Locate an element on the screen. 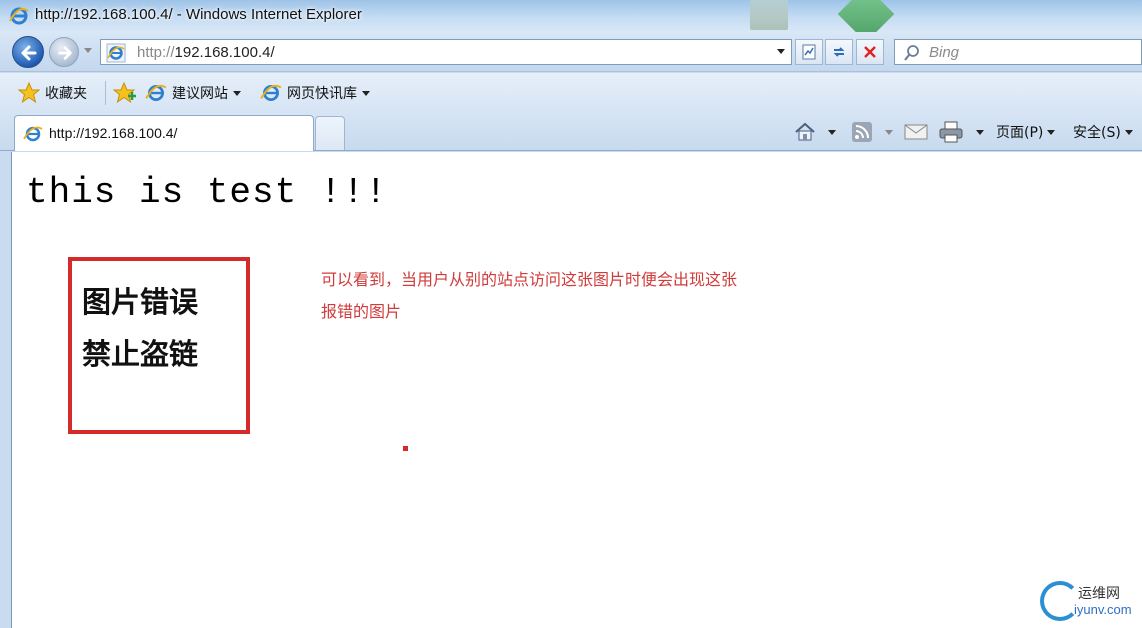 The height and width of the screenshot is (628, 1142). refresh-icon is located at coordinates (839, 52).